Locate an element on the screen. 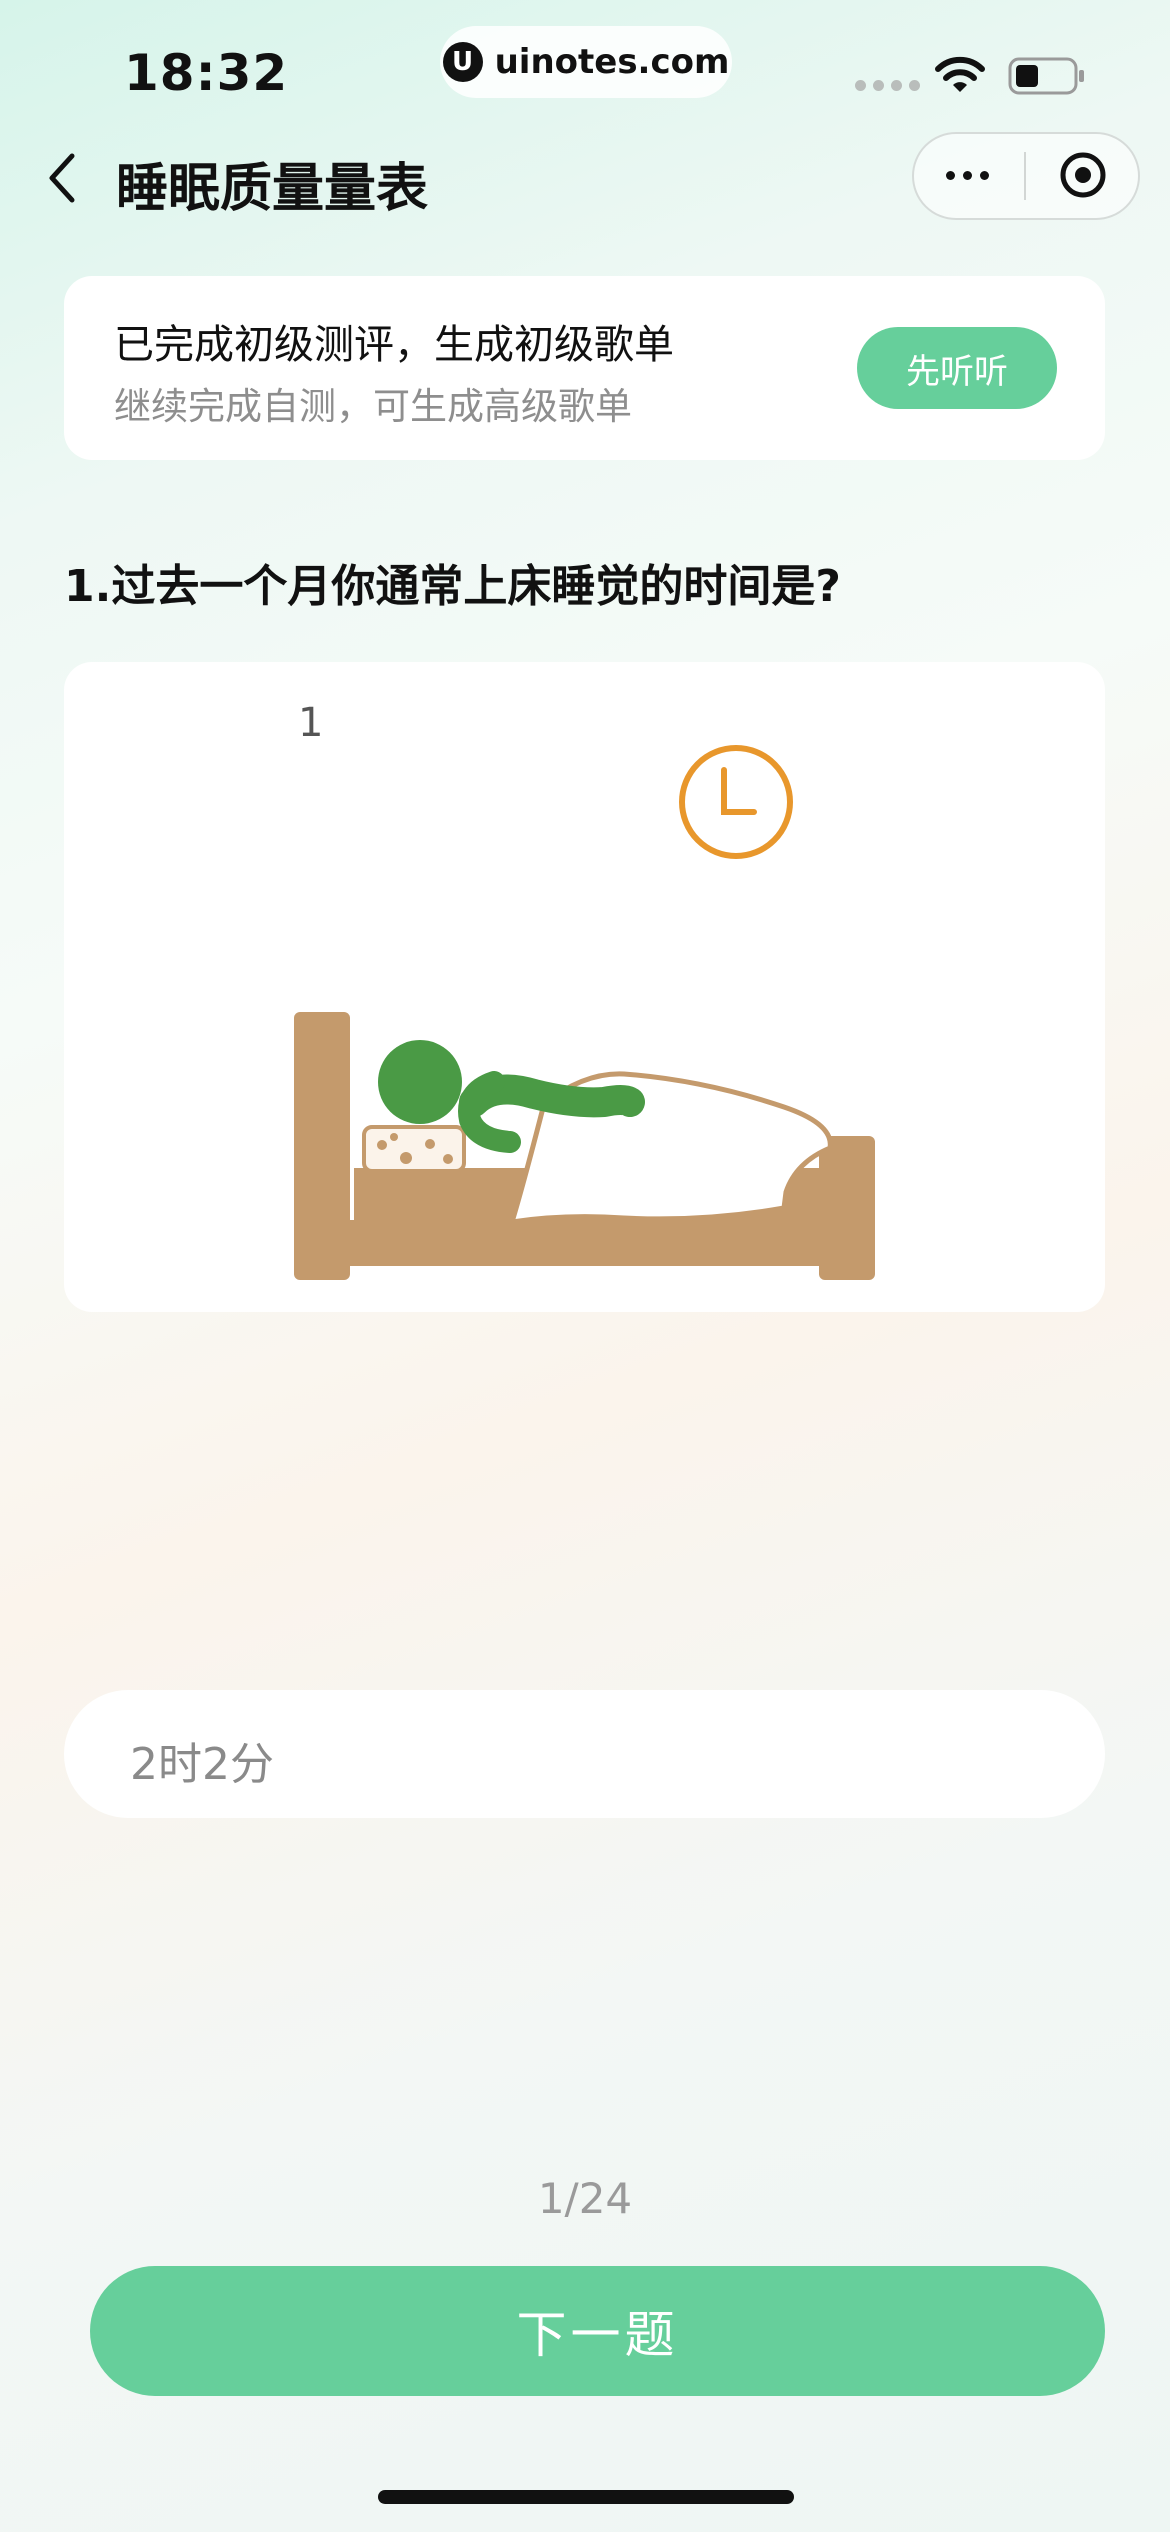 The width and height of the screenshot is (1170, 2532). person-head-icon is located at coordinates (420, 1082).